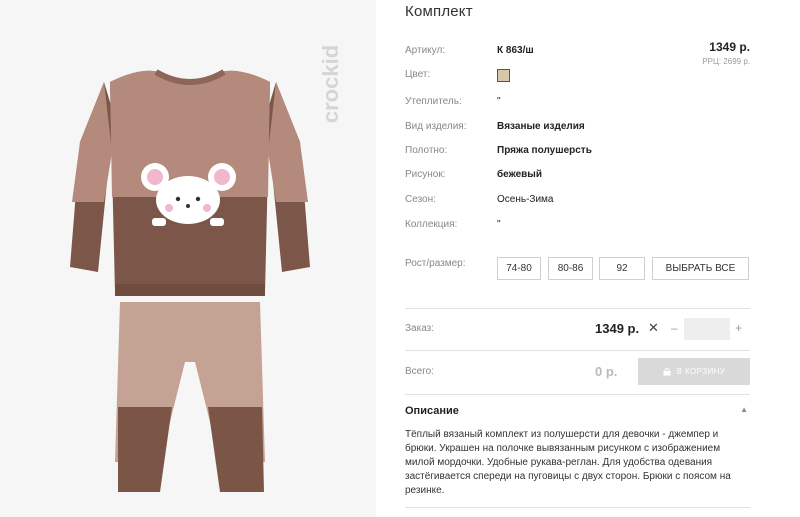  I want to click on attr-label: Рост/размер:, so click(435, 263).